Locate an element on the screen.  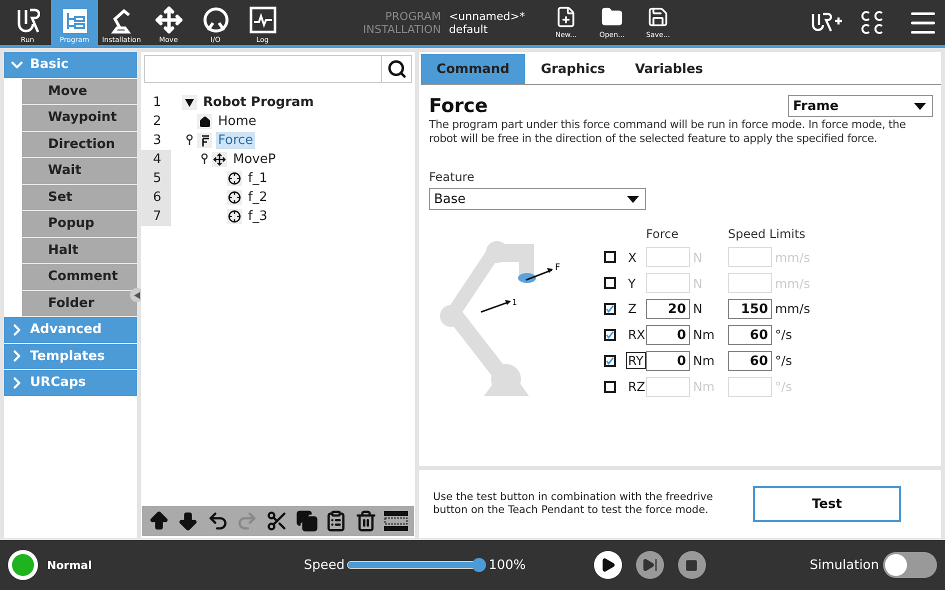
speed-unit: °/s is located at coordinates (783, 334).